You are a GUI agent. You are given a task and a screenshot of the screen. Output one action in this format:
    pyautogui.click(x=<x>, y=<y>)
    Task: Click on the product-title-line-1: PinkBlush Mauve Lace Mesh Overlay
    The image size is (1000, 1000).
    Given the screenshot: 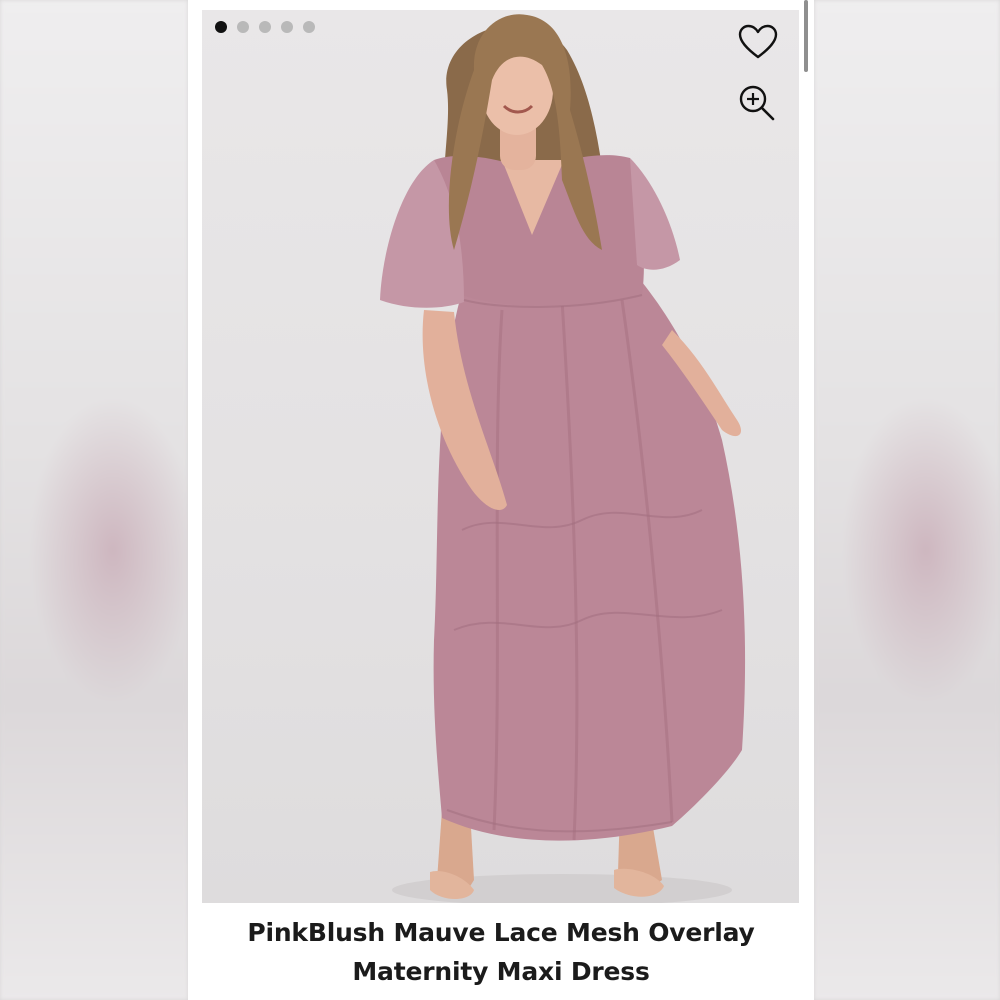 What is the action you would take?
    pyautogui.click(x=501, y=932)
    